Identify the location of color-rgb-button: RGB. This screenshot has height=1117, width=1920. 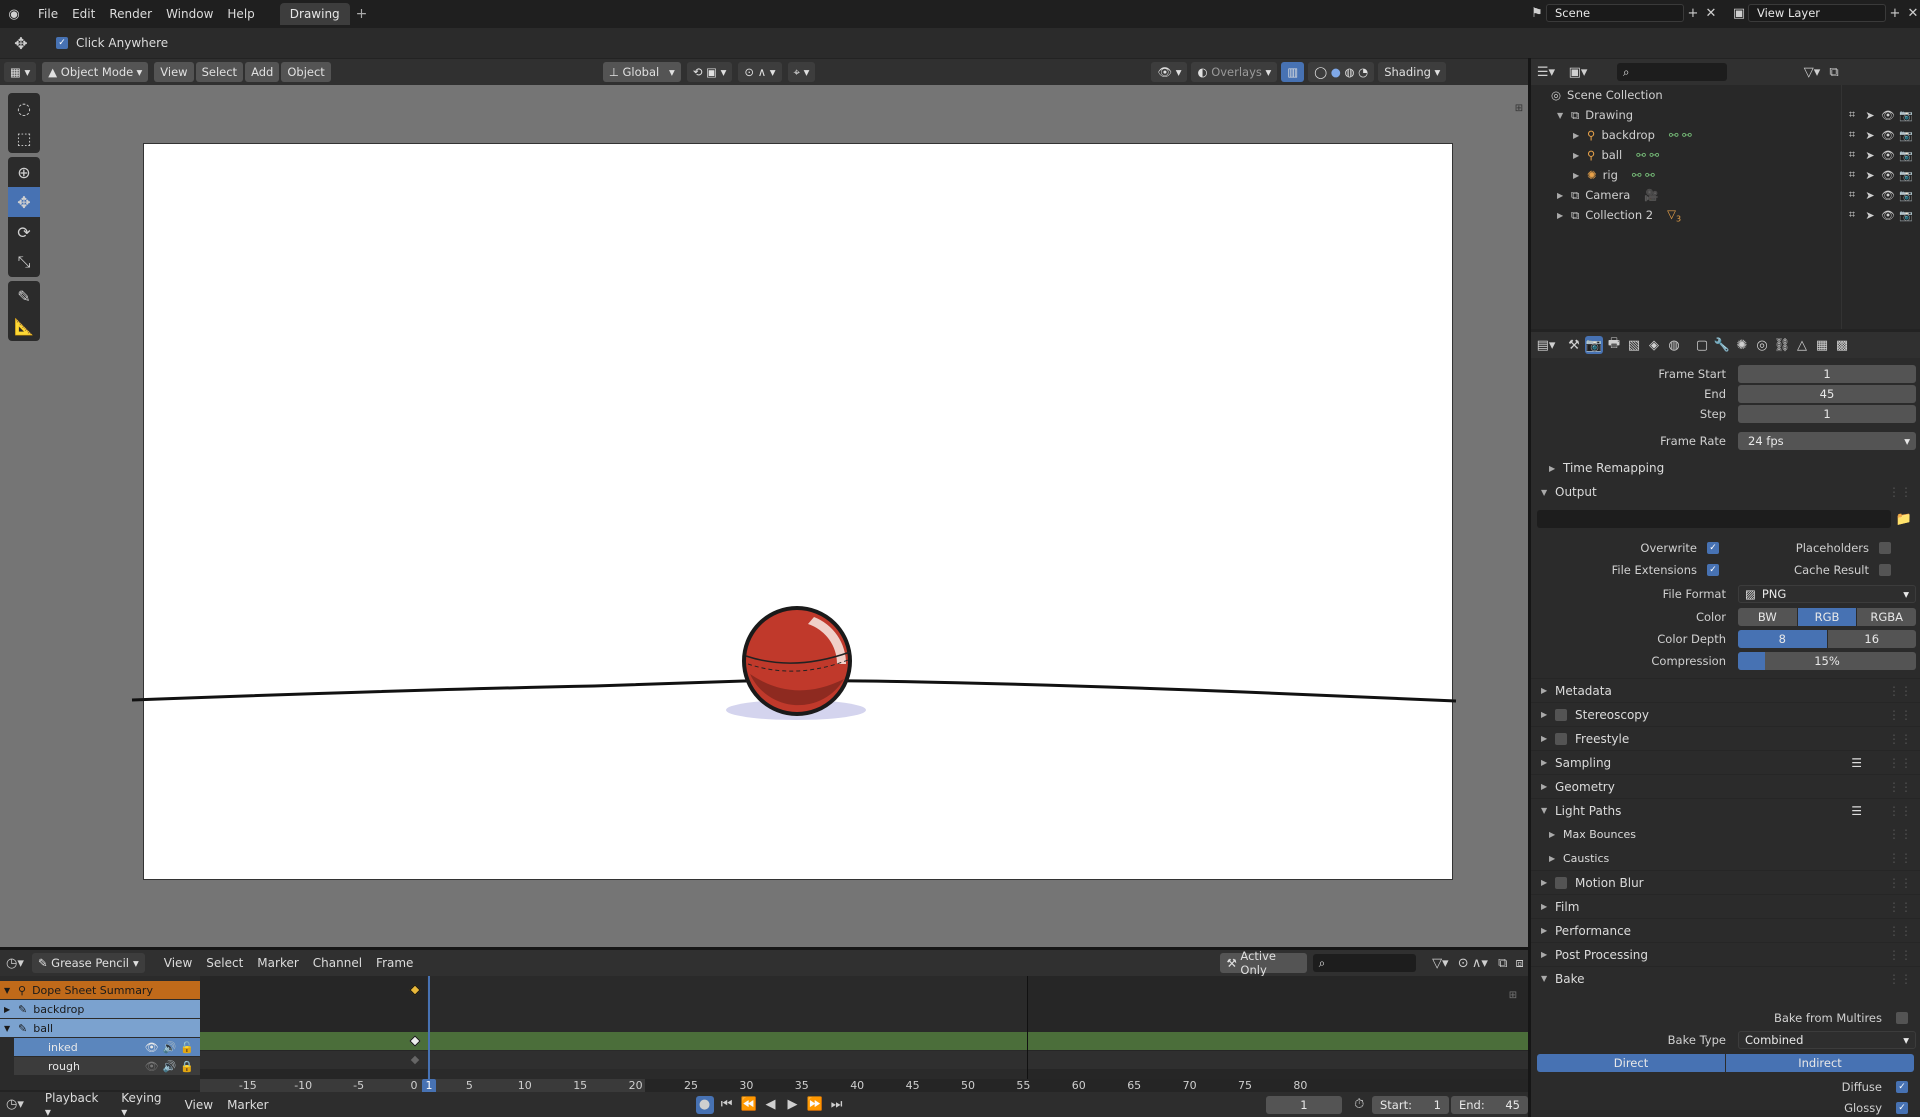
(1827, 617).